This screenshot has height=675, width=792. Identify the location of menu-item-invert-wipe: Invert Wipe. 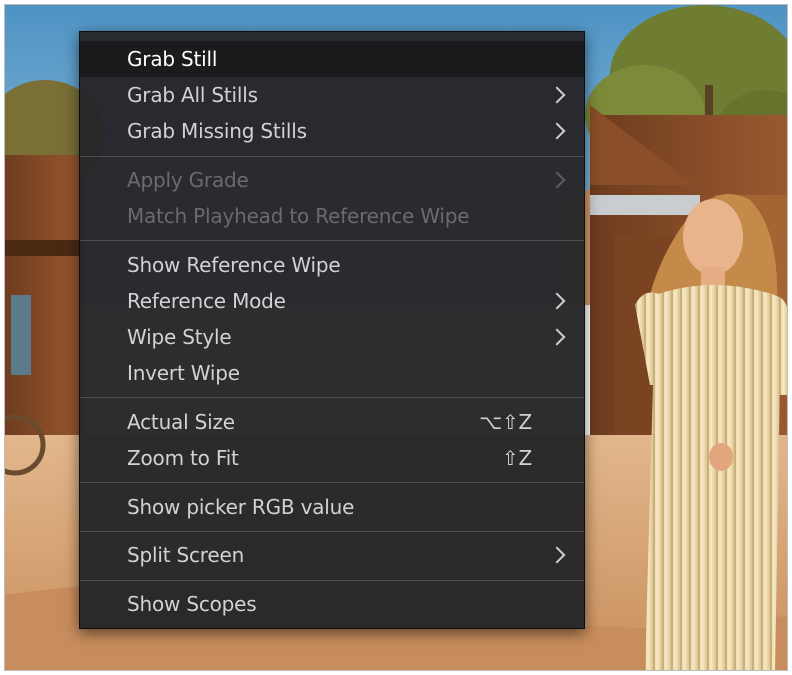
(332, 373).